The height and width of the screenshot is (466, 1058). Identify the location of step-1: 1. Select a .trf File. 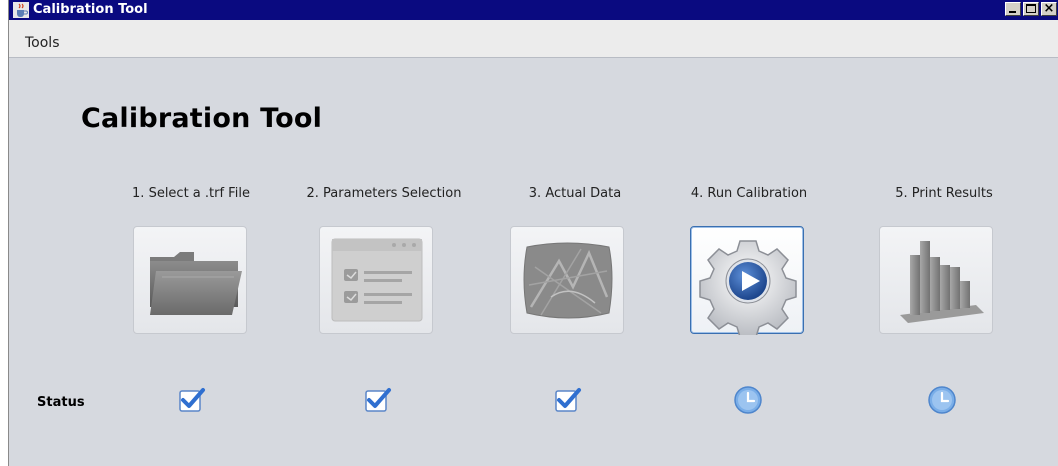
(191, 193).